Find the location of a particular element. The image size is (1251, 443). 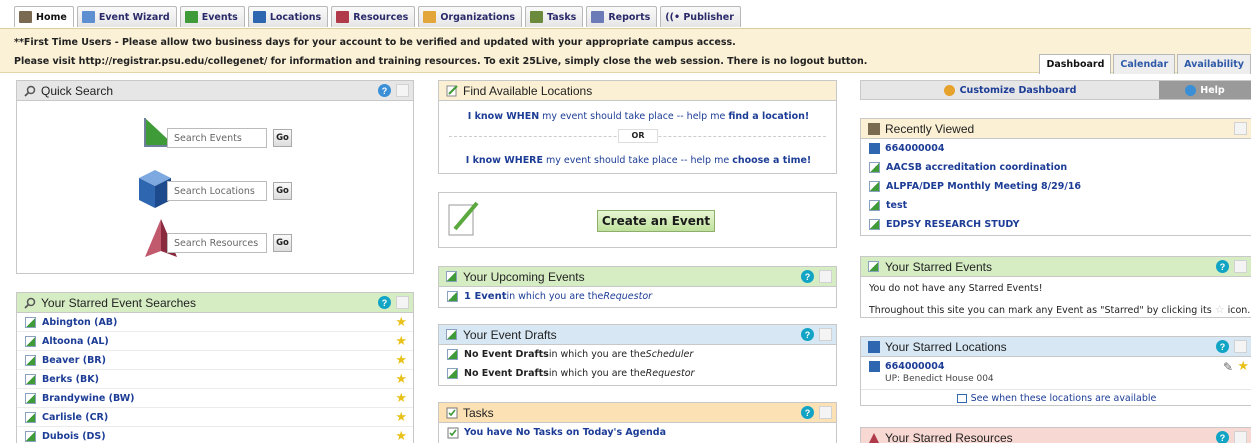

publisher-label: ((• Publisher is located at coordinates (699, 17).